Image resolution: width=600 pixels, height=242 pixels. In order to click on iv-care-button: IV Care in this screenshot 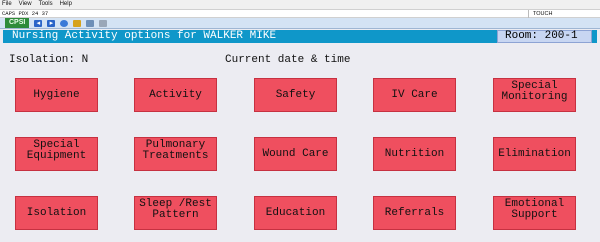, I will do `click(414, 95)`.